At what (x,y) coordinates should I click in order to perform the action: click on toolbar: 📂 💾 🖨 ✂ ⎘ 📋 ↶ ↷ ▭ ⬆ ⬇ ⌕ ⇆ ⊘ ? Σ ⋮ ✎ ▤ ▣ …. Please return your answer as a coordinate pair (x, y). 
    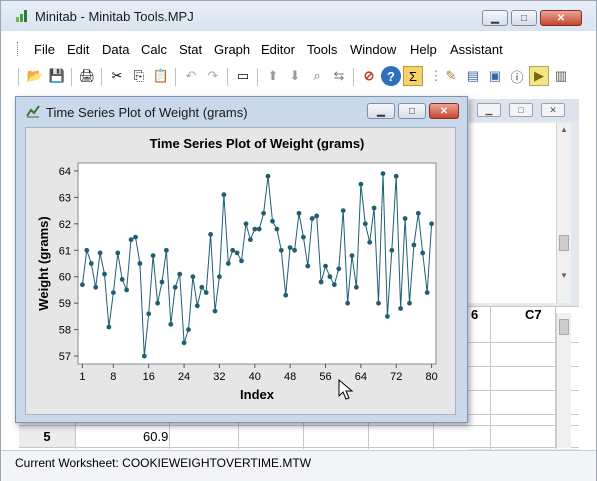
    Looking at the image, I should click on (298, 77).